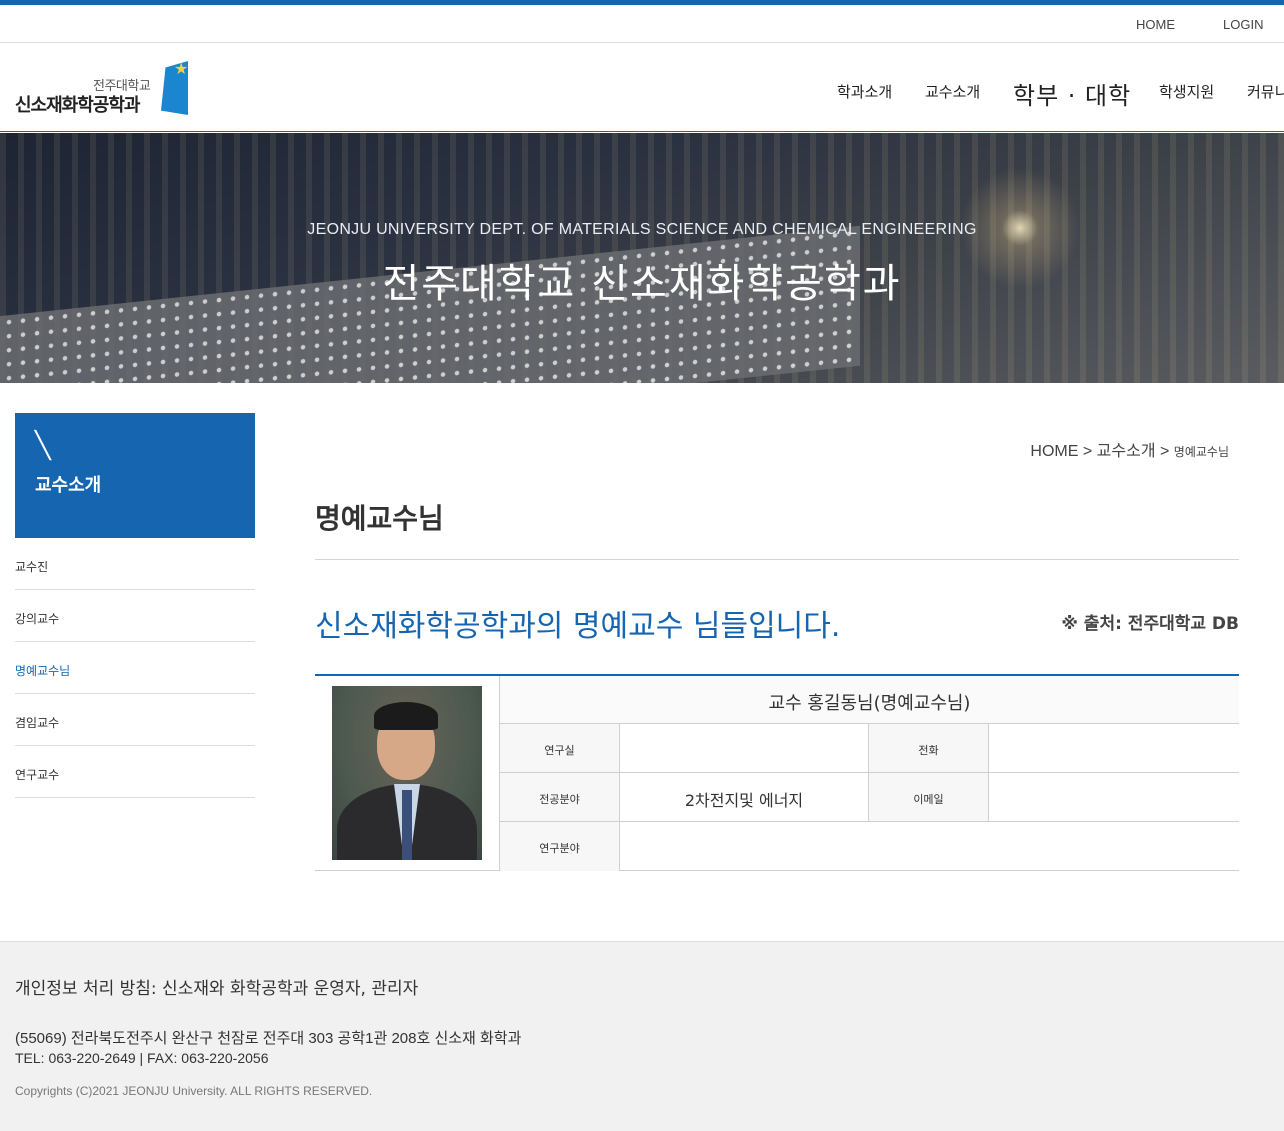 The image size is (1284, 1131). What do you see at coordinates (642, 24) in the screenshot?
I see `utility-nav: HOME LOGIN` at bounding box center [642, 24].